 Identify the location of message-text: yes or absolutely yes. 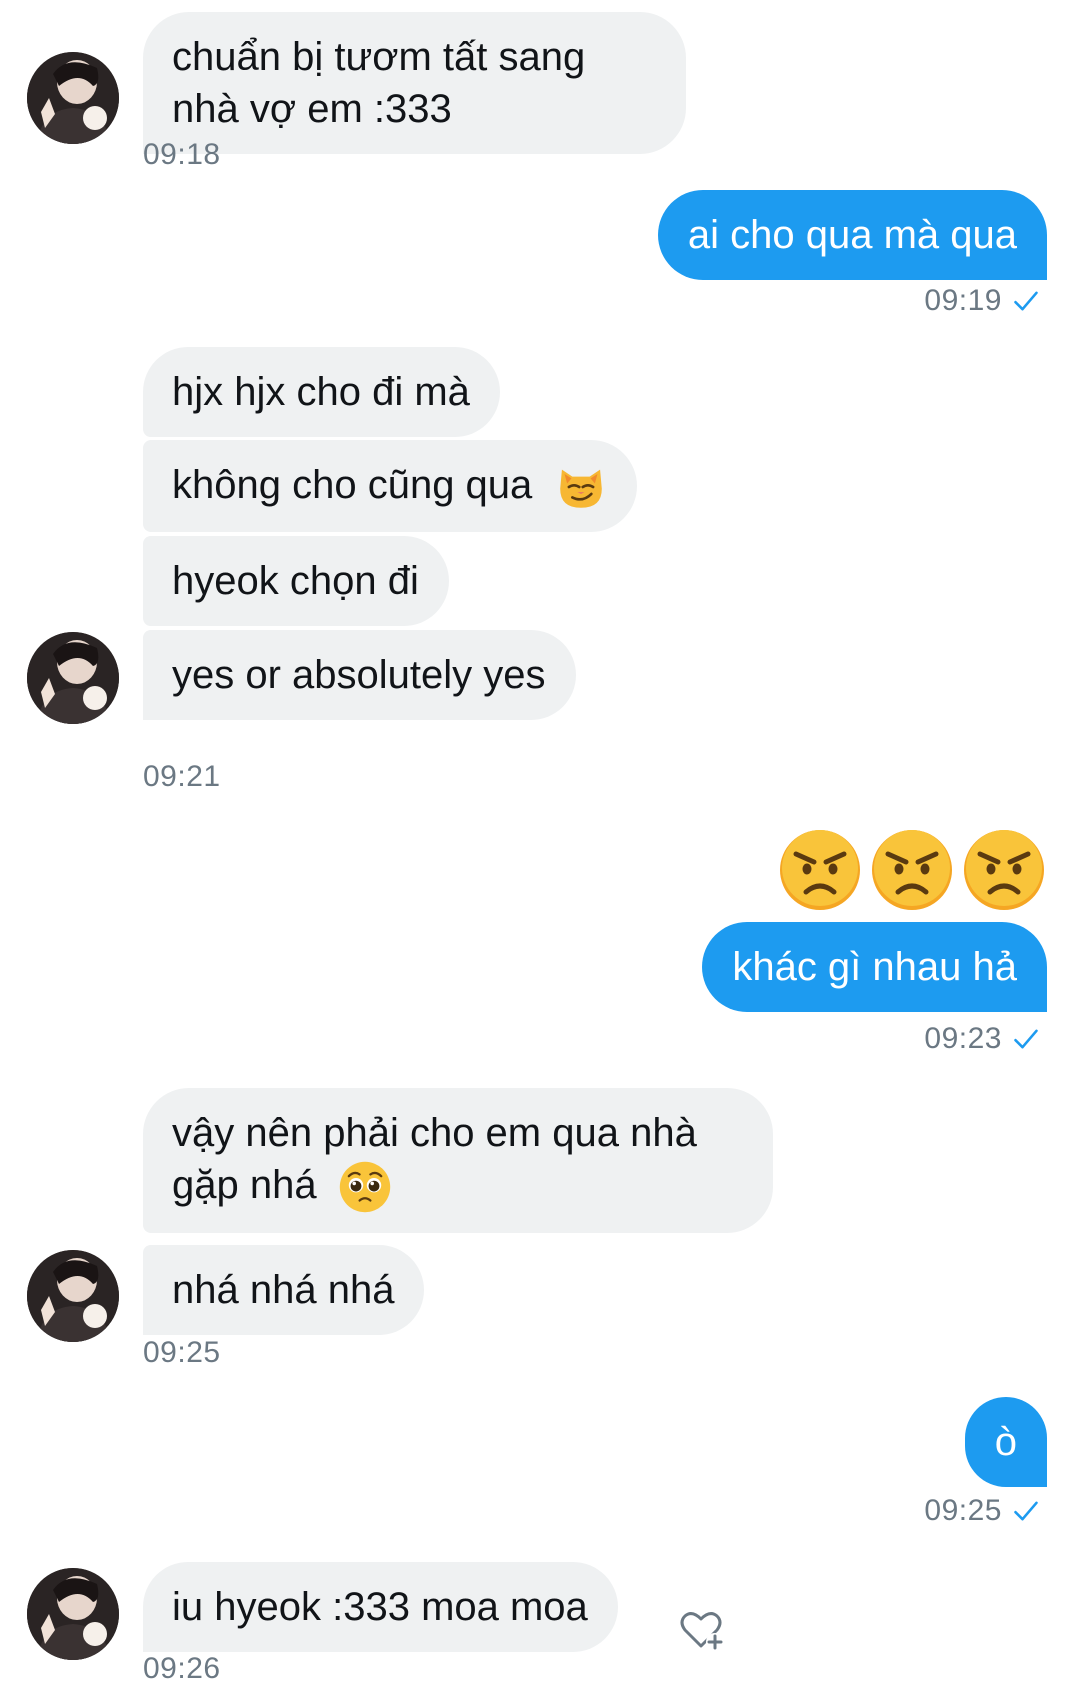
(359, 675).